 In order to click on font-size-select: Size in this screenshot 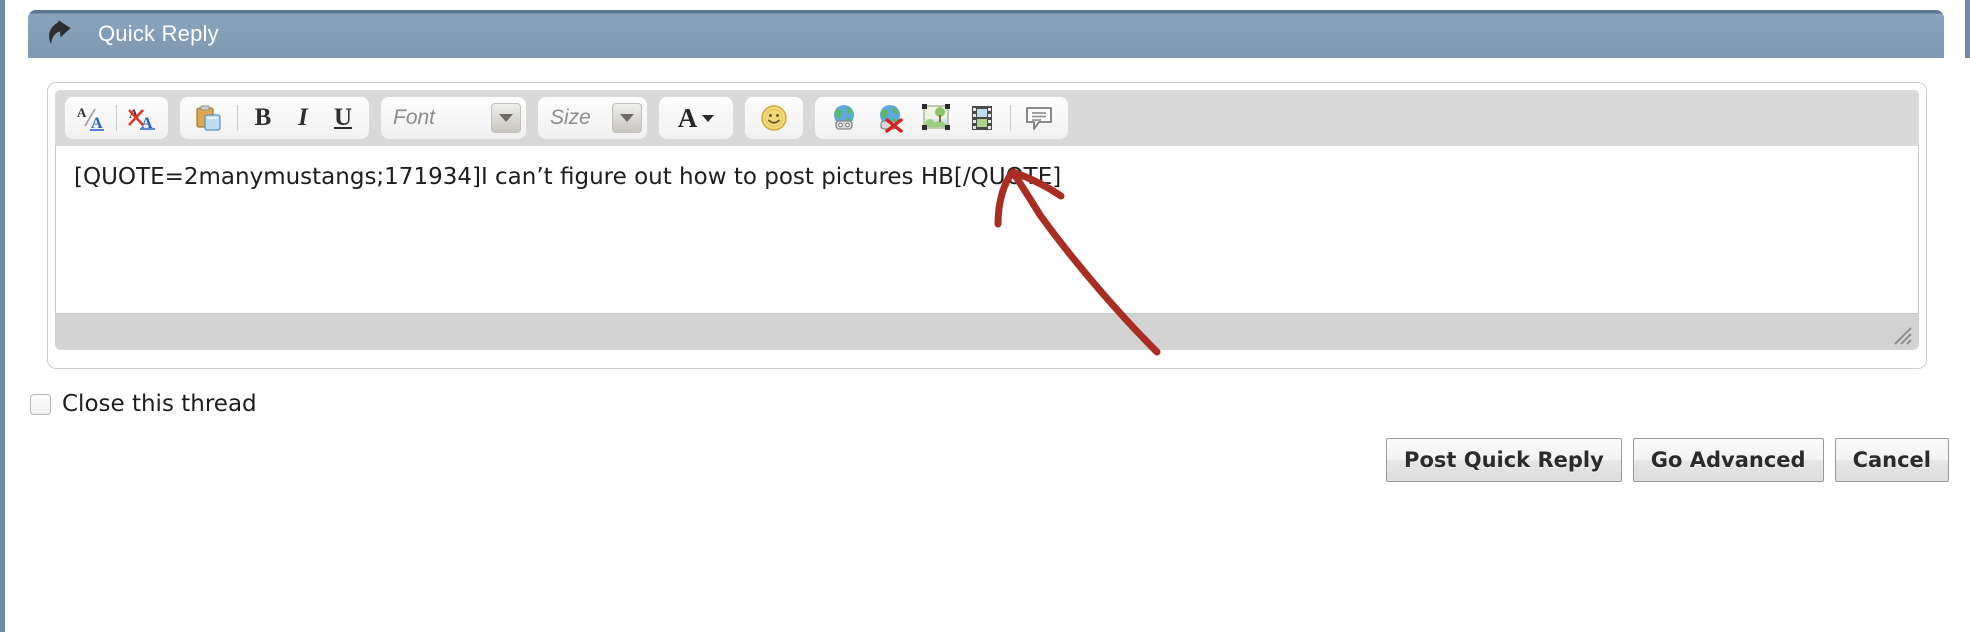, I will do `click(592, 118)`.